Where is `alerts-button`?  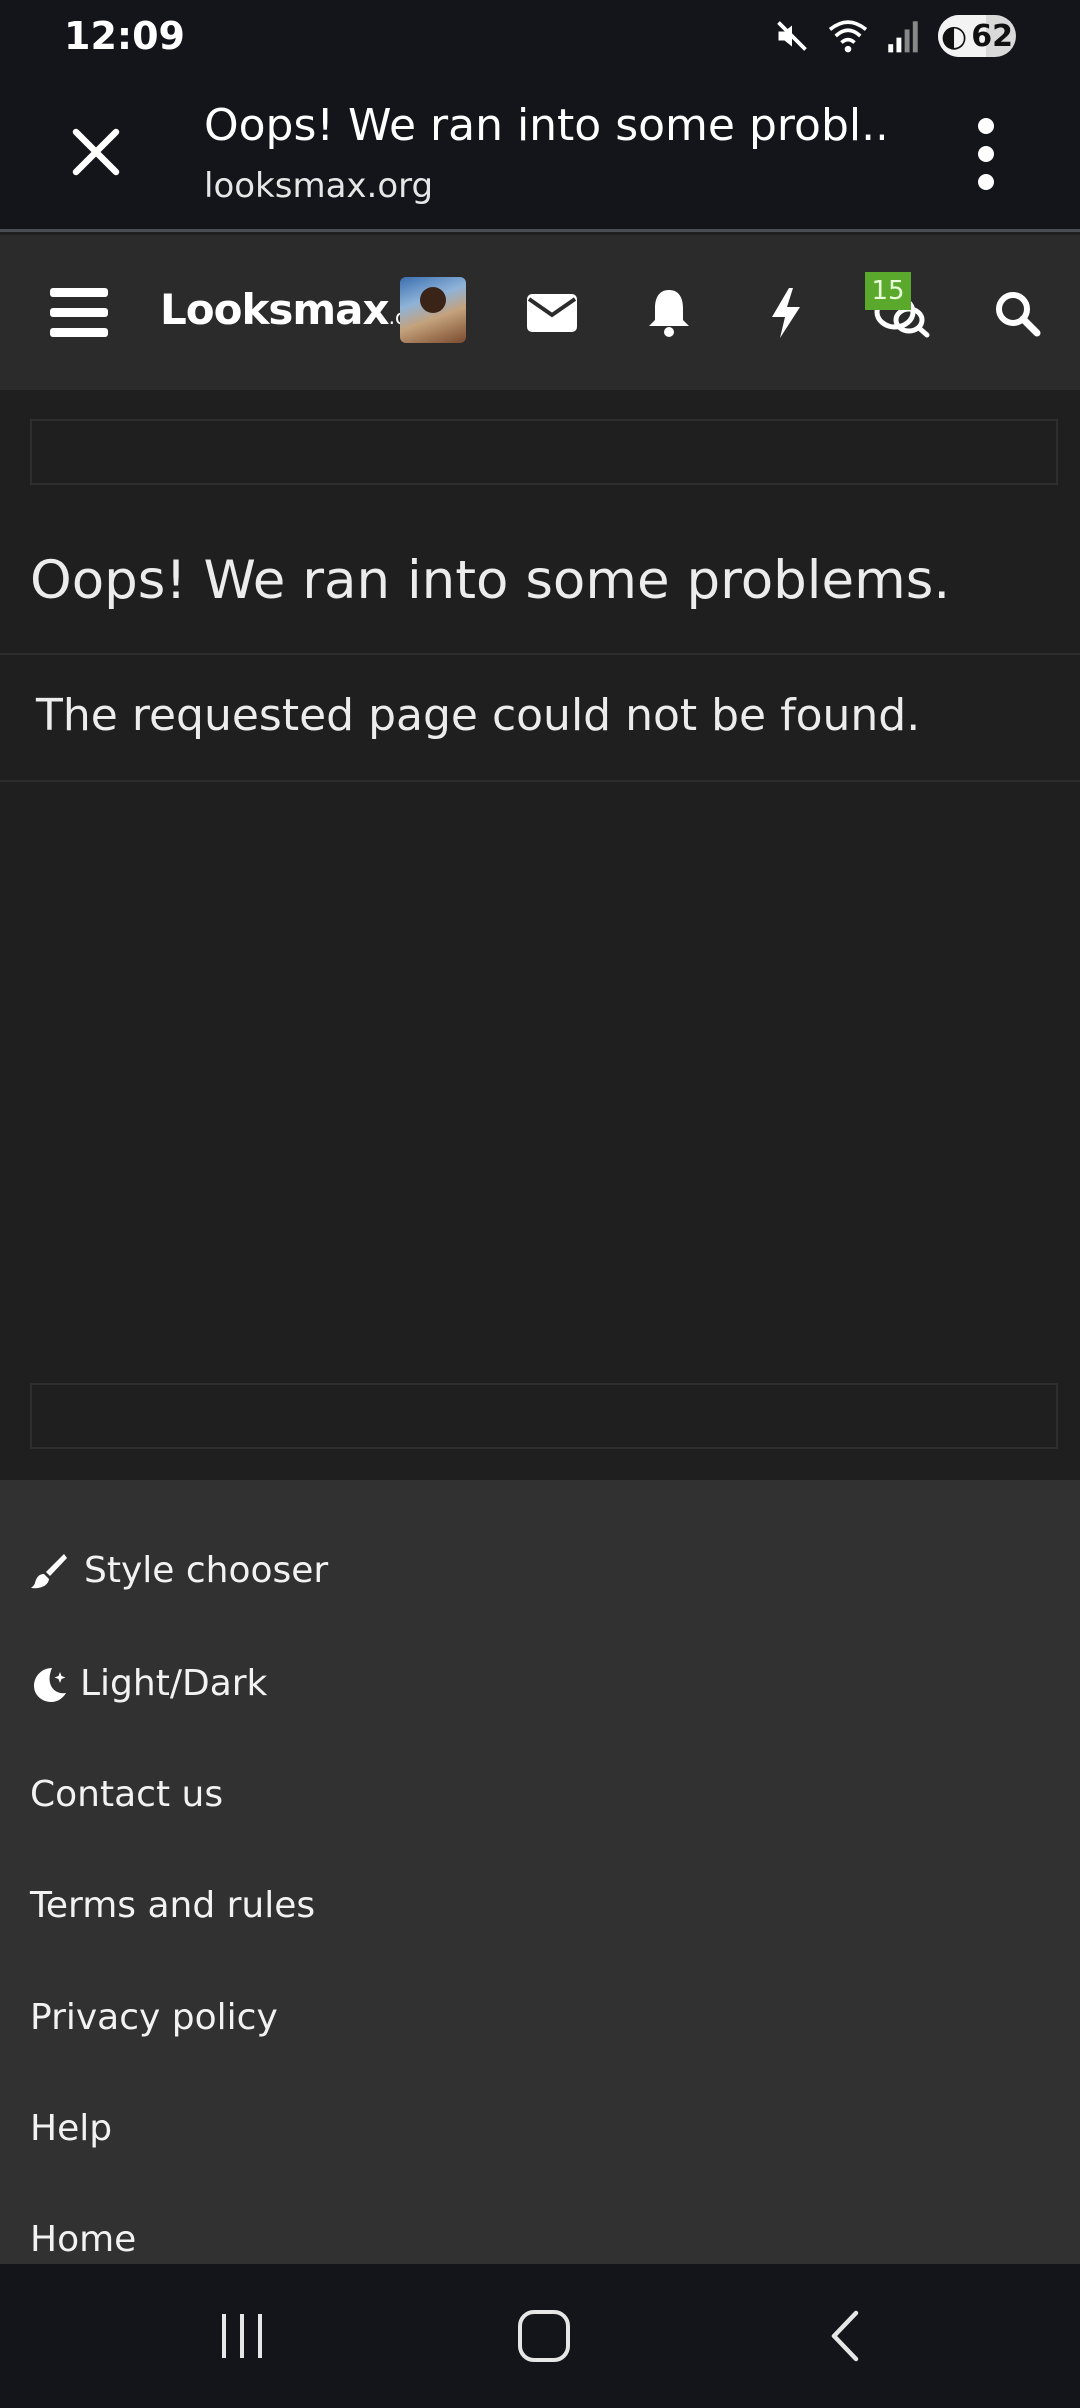 alerts-button is located at coordinates (669, 313).